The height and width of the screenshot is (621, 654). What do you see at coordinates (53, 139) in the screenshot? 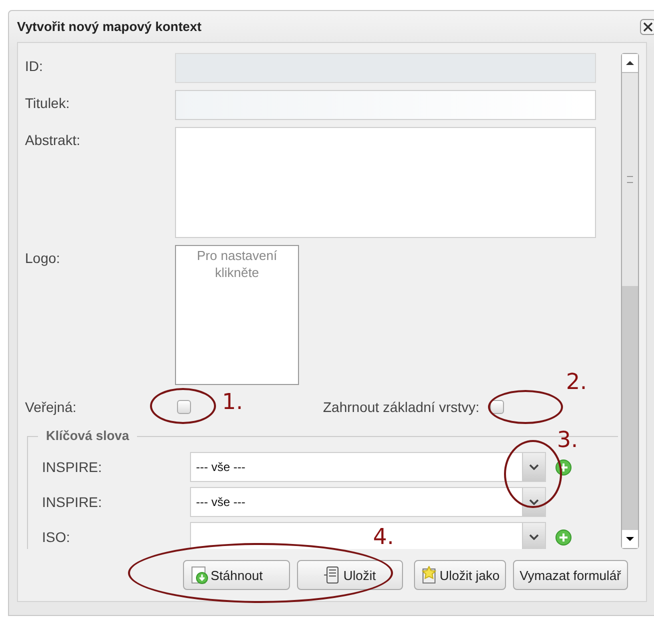
I see `field-label: Abstrakt:` at bounding box center [53, 139].